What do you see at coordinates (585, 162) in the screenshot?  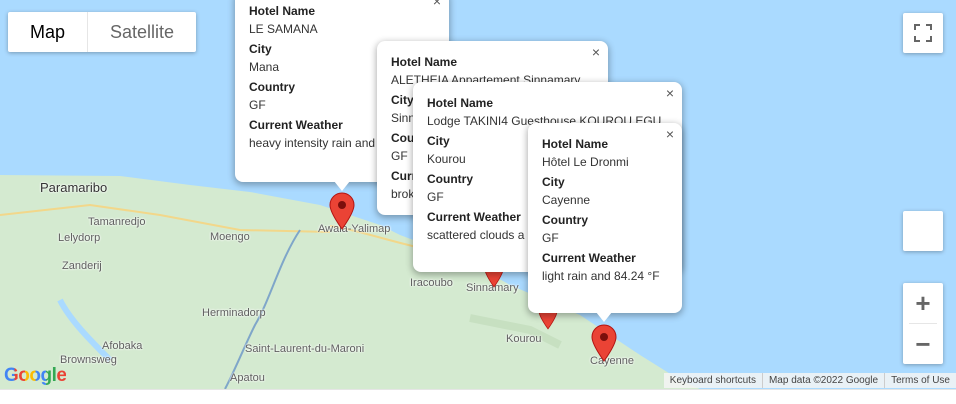 I see `hotel-name-value: Hôtel Le Dronmi` at bounding box center [585, 162].